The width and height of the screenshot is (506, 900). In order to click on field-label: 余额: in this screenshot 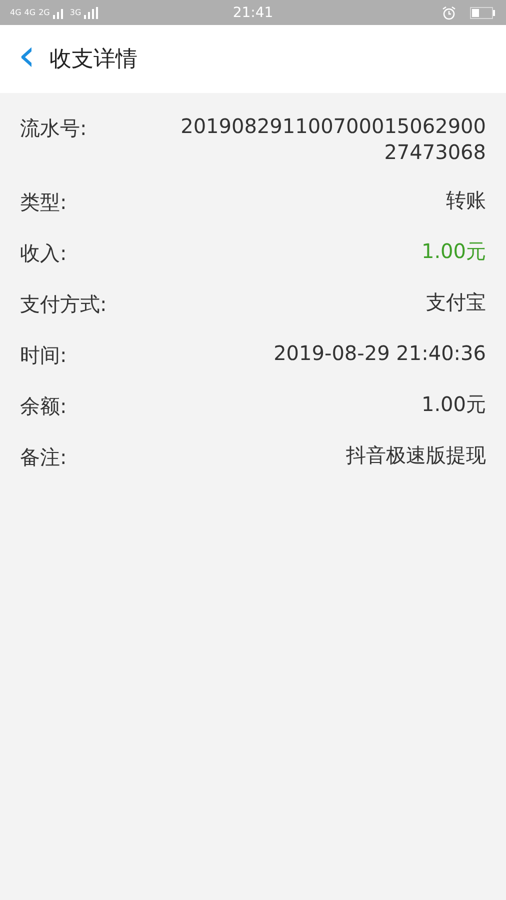, I will do `click(43, 406)`.